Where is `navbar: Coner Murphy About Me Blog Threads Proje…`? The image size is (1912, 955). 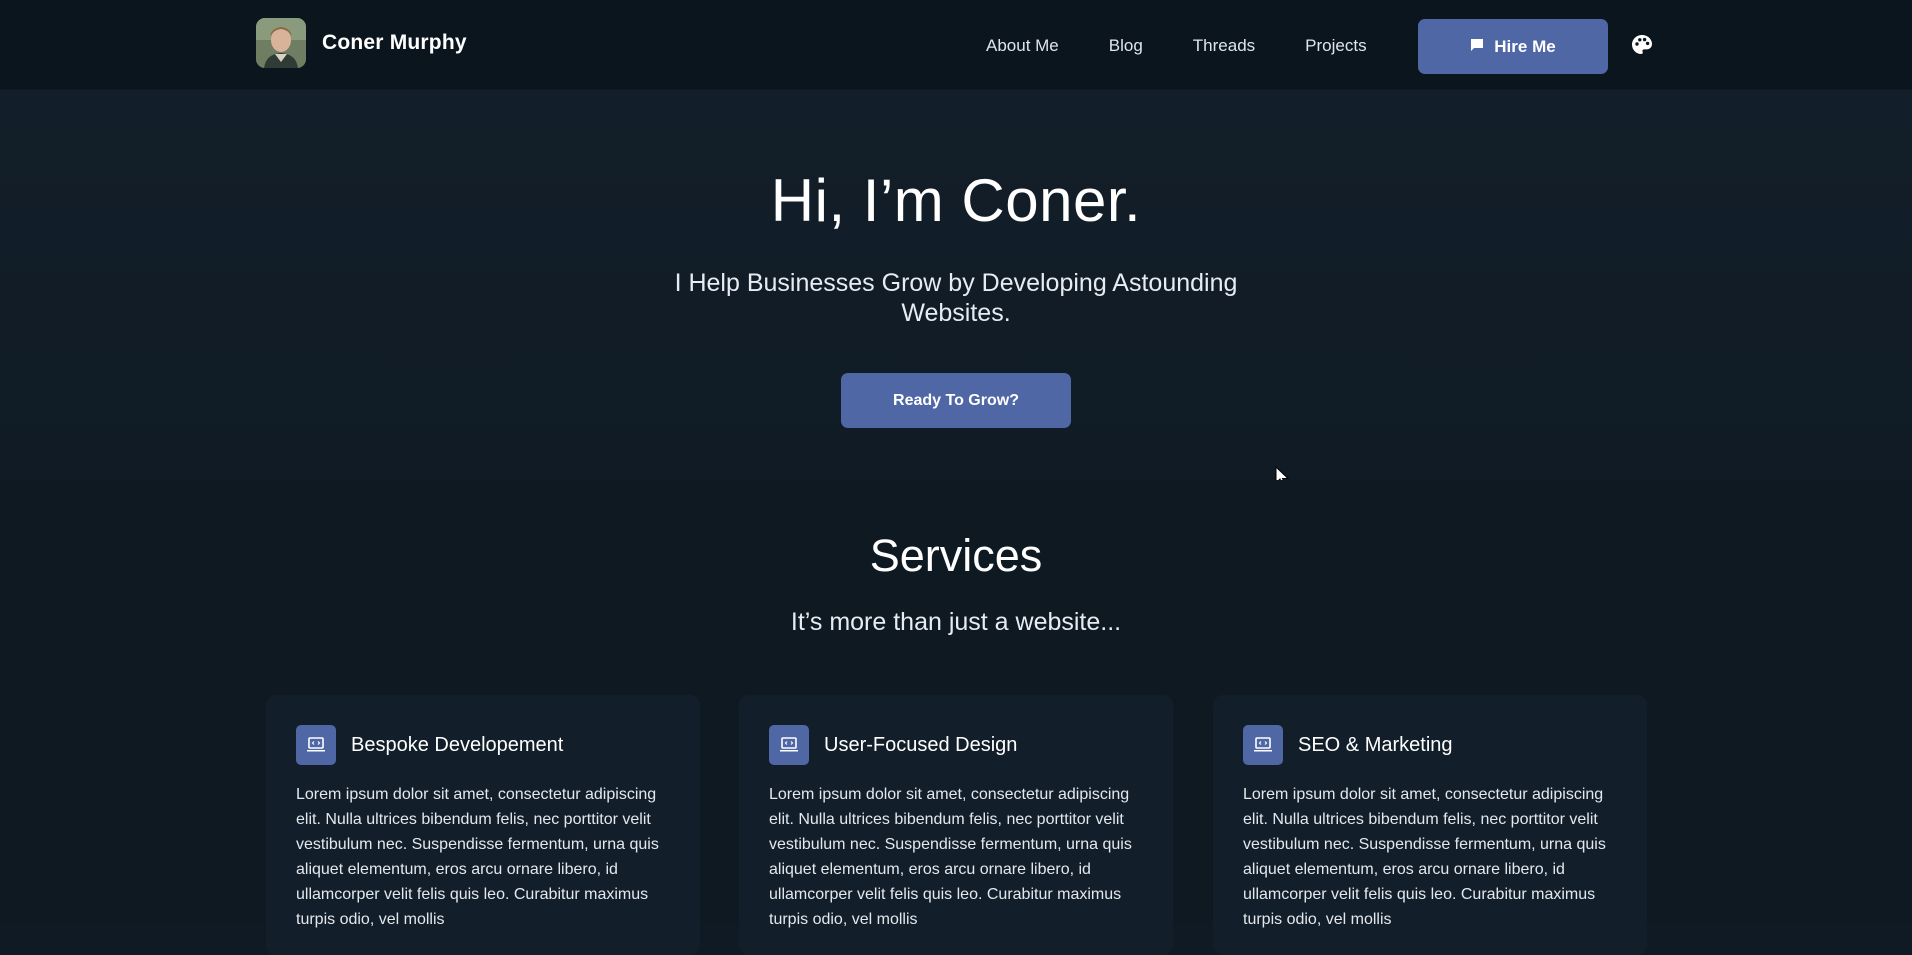 navbar: Coner Murphy About Me Blog Threads Proje… is located at coordinates (956, 45).